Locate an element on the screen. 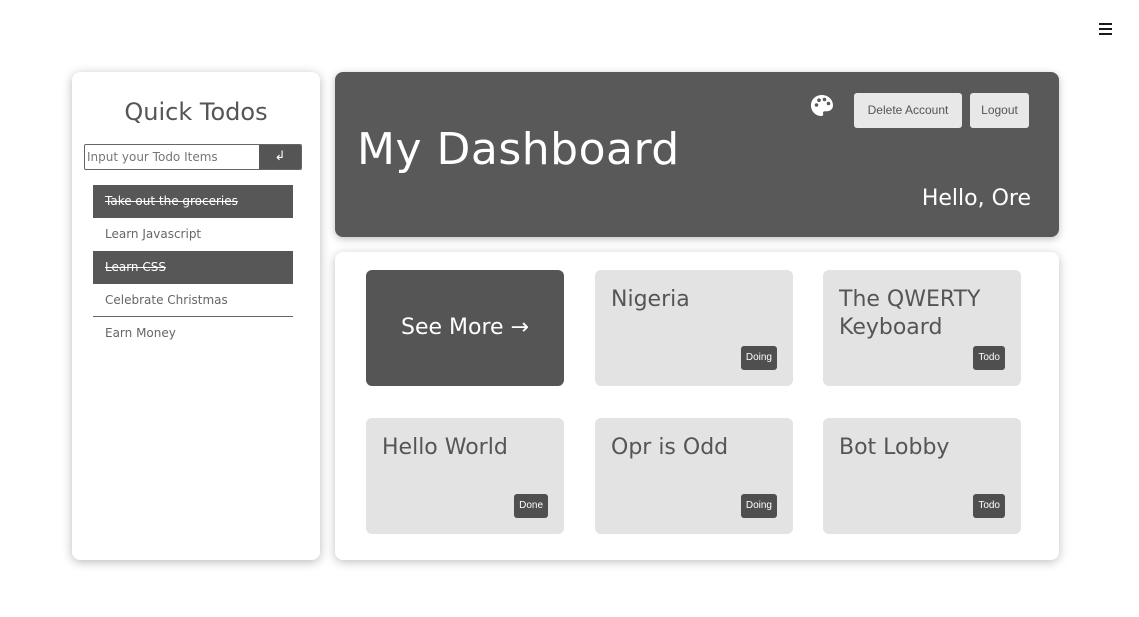  hamburger-menu-icon is located at coordinates (1106, 28).